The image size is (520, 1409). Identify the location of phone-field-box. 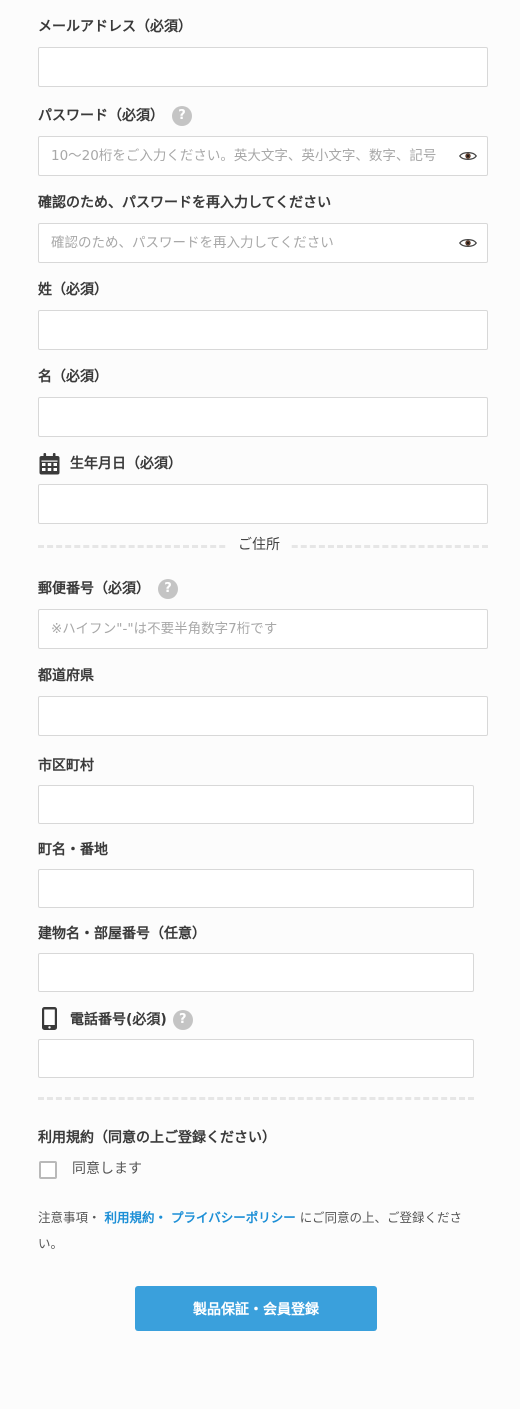
(256, 1058).